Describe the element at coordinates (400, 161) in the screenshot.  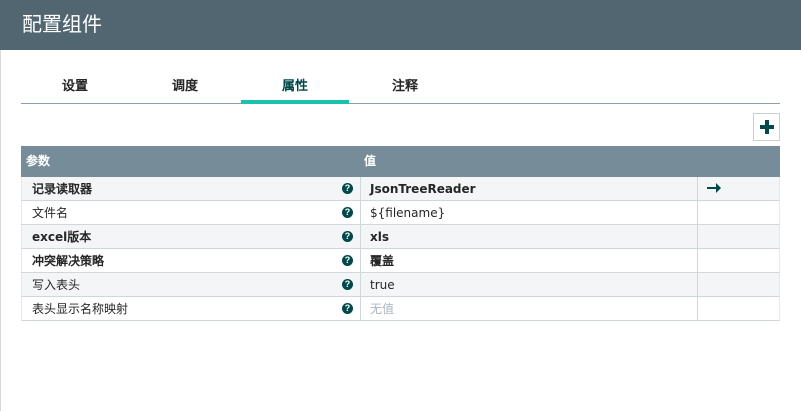
I see `table-header: 参数 值` at that location.